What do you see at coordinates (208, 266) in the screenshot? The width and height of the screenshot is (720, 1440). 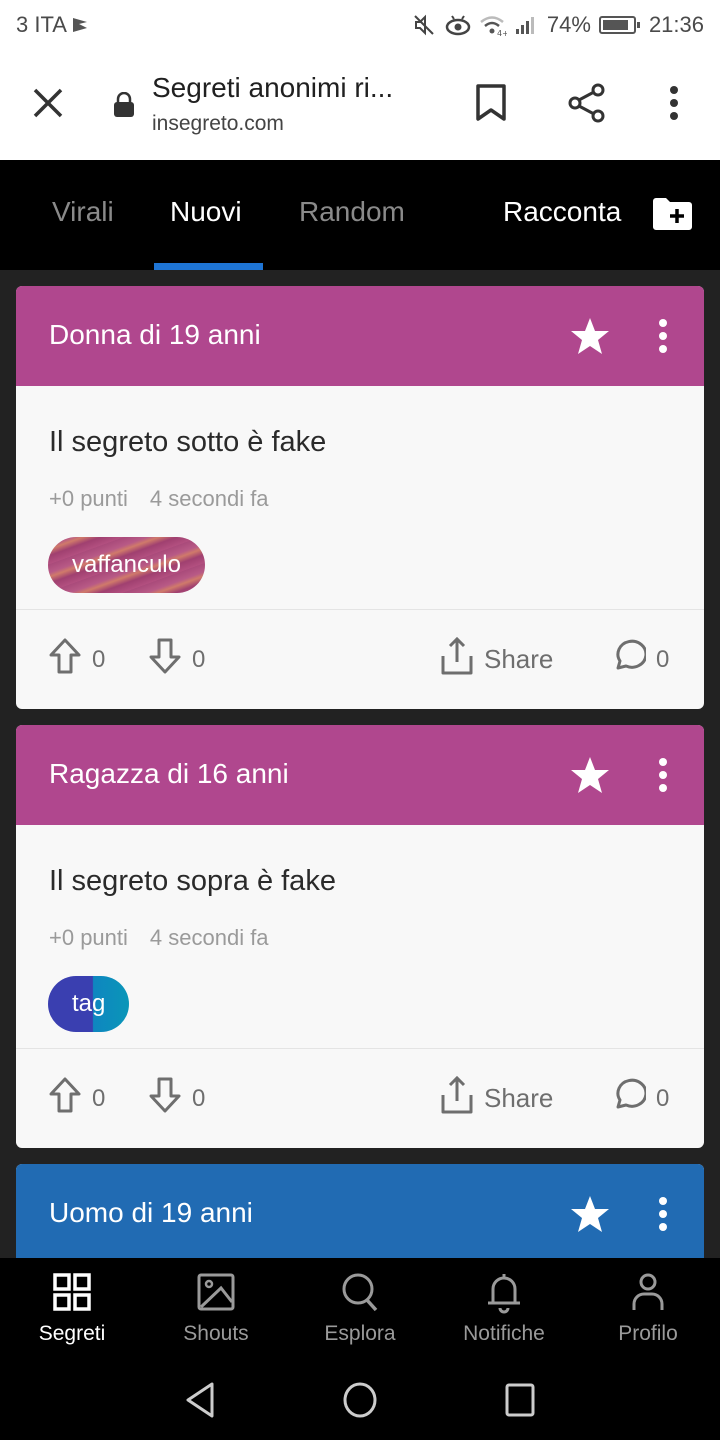 I see `active-tab-indicator` at bounding box center [208, 266].